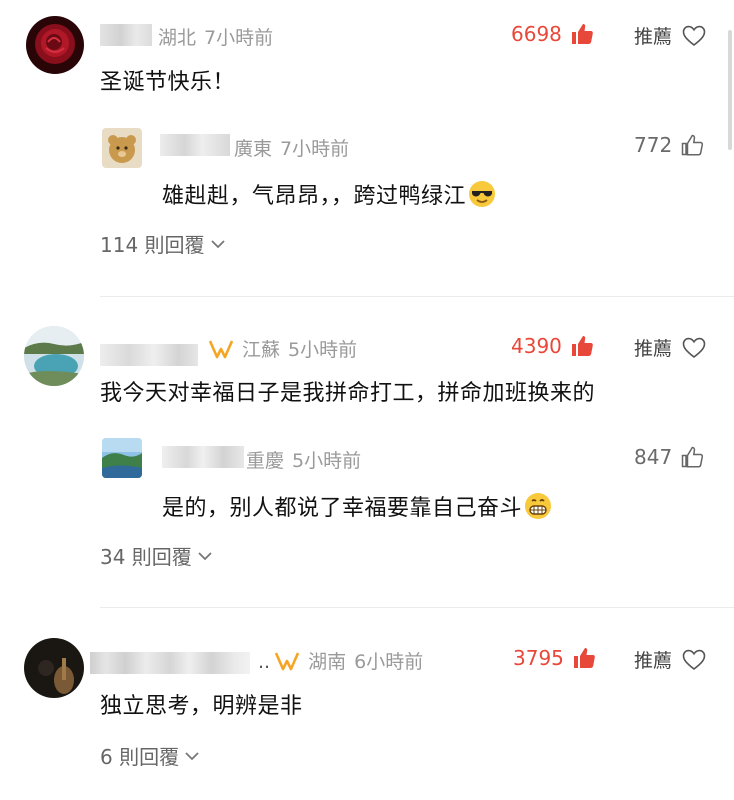 The image size is (734, 800). Describe the element at coordinates (140, 757) in the screenshot. I see `reply-count: 6 則回覆` at that location.